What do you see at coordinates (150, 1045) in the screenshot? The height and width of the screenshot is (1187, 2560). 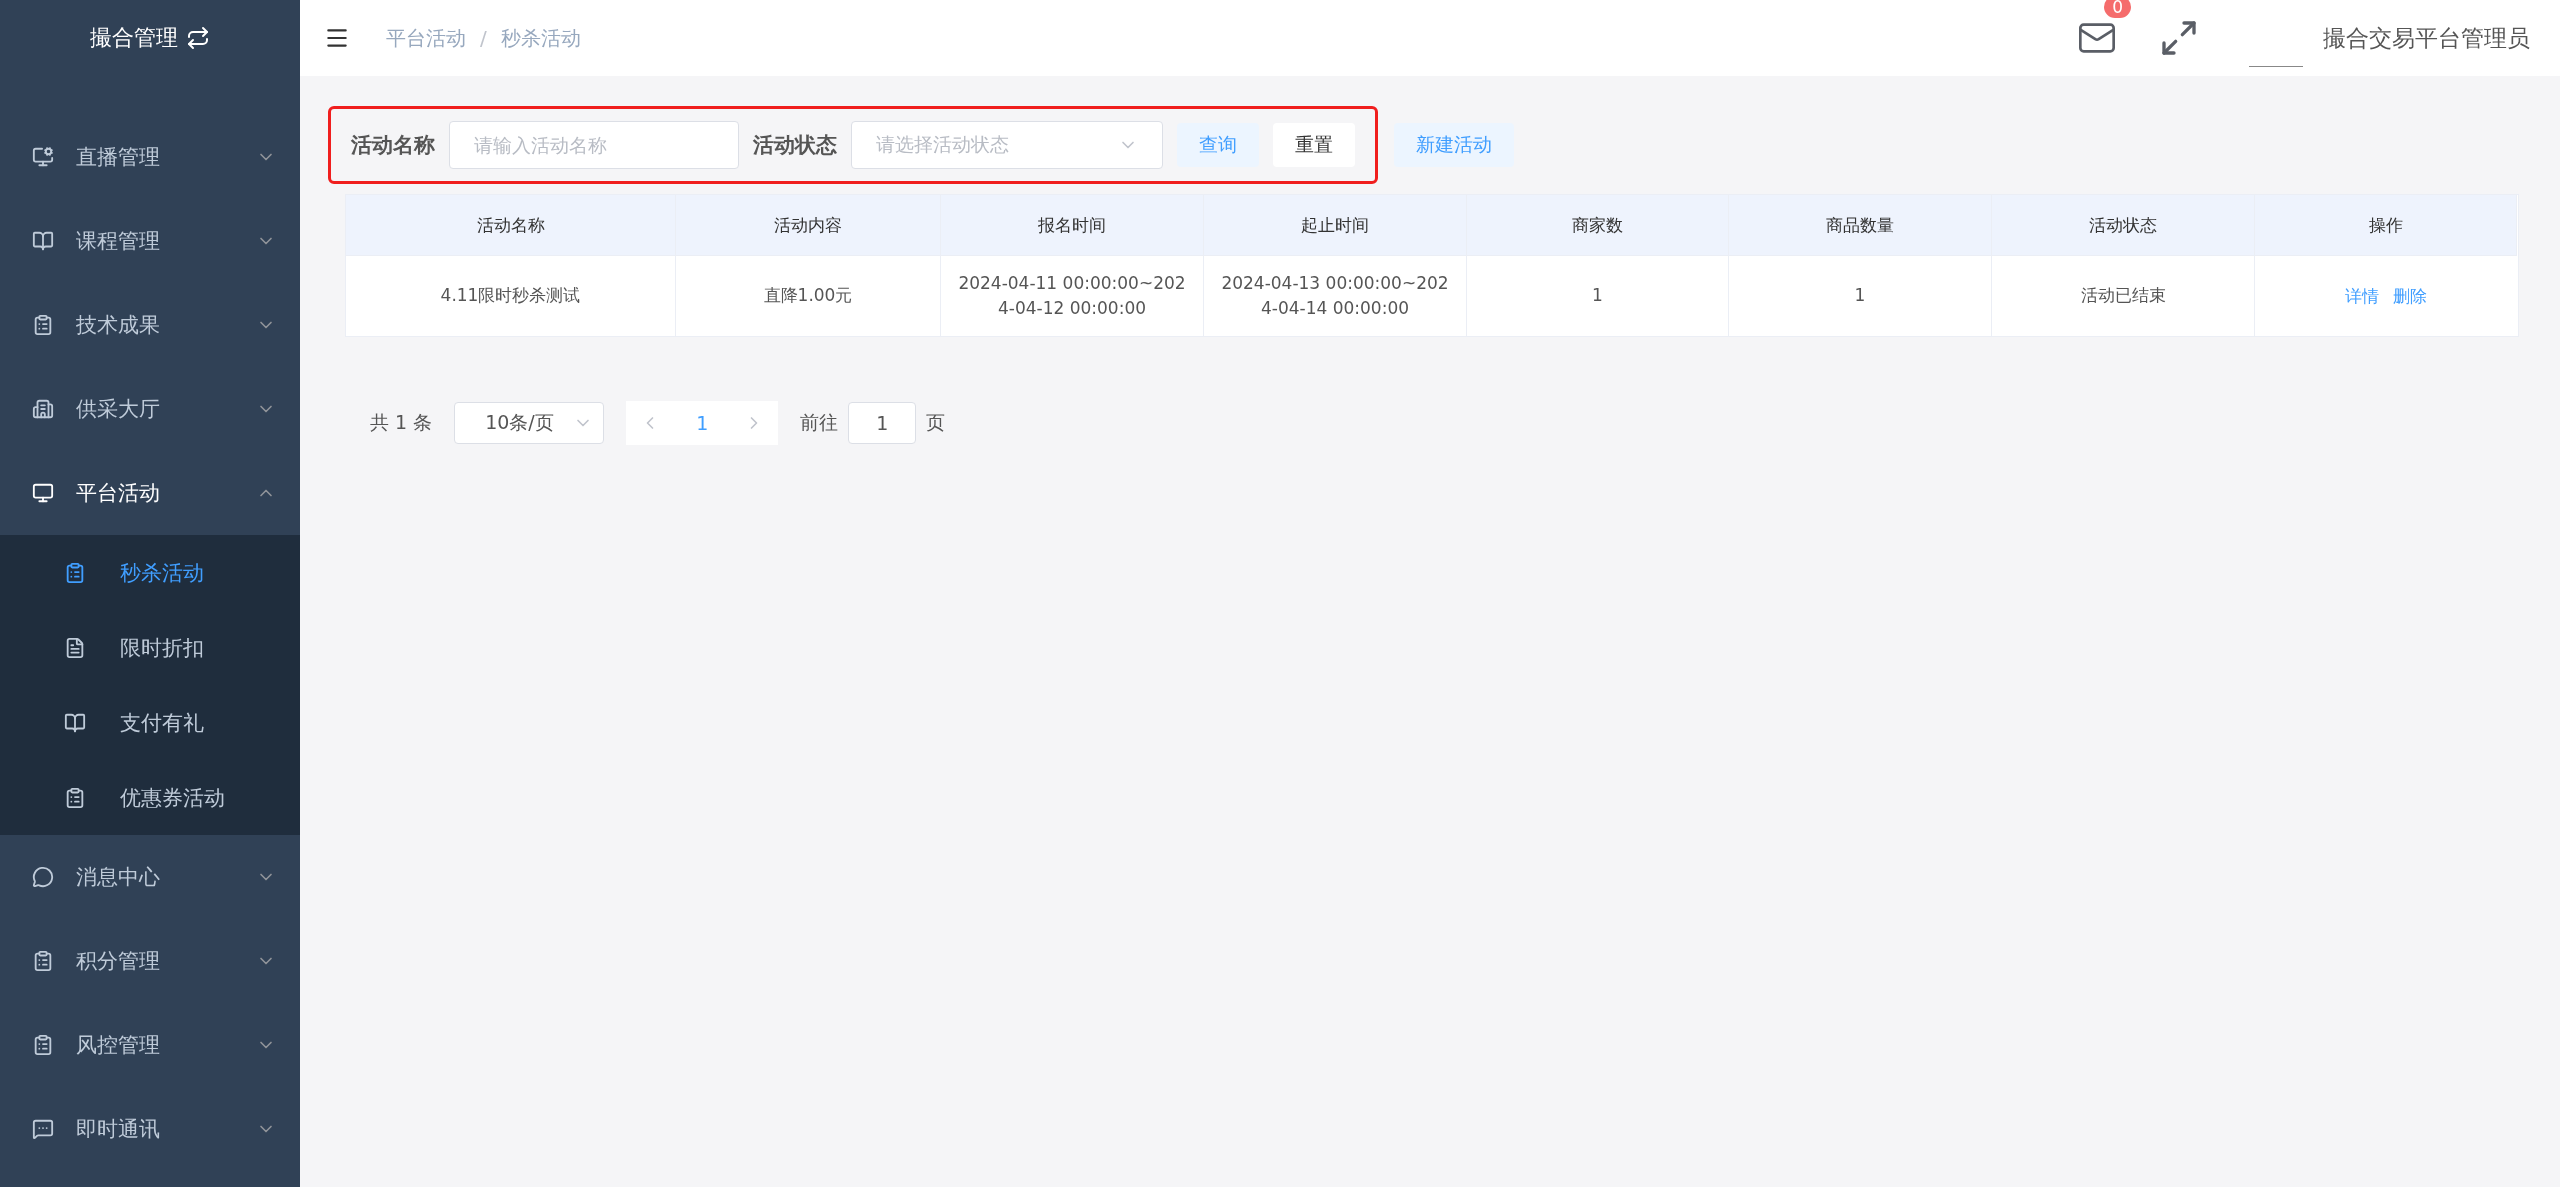 I see `sidebar-item: 风控管理` at bounding box center [150, 1045].